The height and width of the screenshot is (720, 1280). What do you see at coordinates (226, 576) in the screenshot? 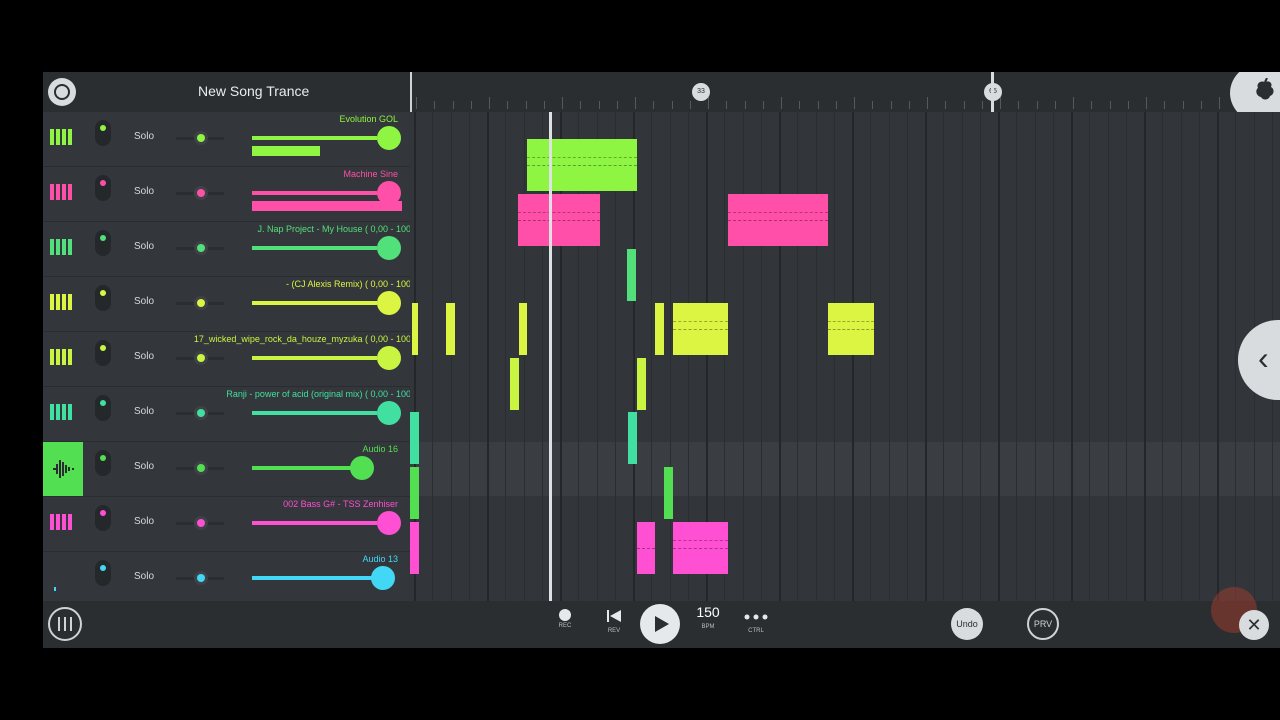
I see `track-row: Solo Audio 13` at bounding box center [226, 576].